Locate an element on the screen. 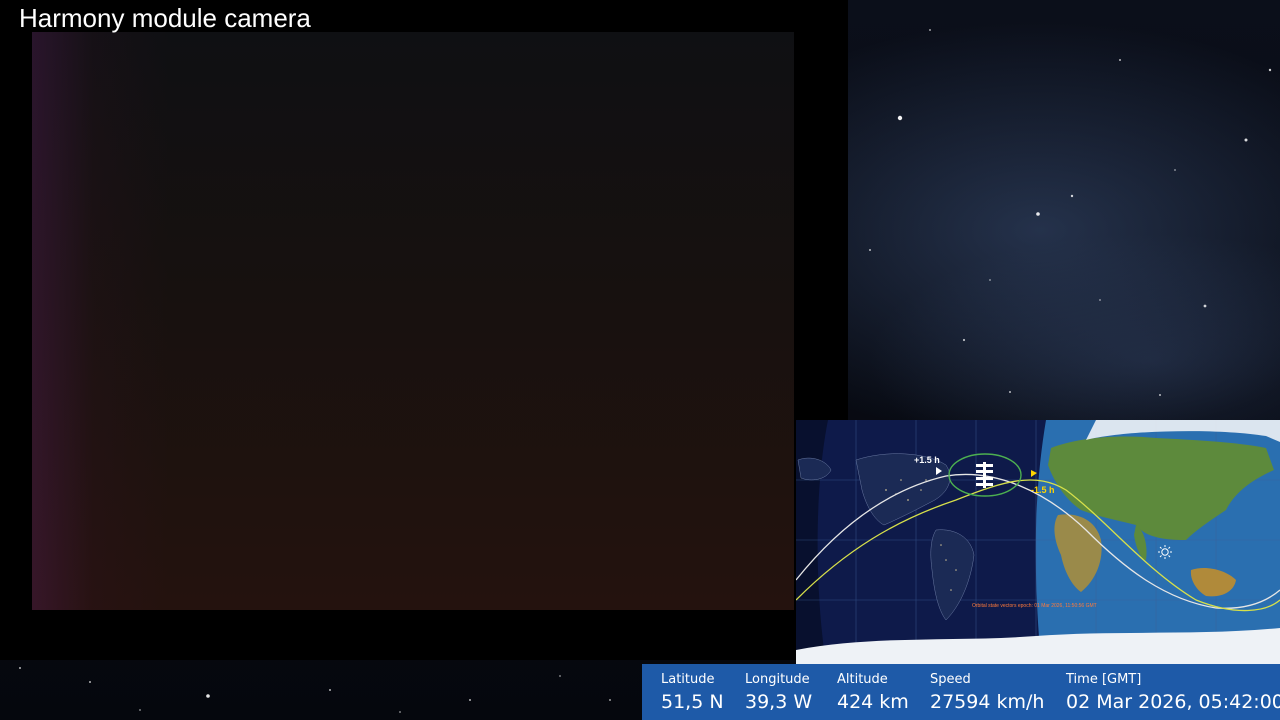 The image size is (1280, 720). longitude-value: 39,3 W is located at coordinates (779, 702).